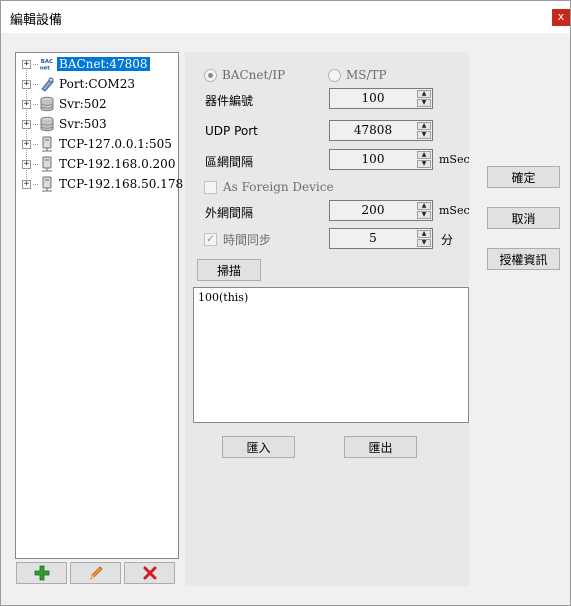  I want to click on local-interval-label: 區網間隔, so click(229, 162).